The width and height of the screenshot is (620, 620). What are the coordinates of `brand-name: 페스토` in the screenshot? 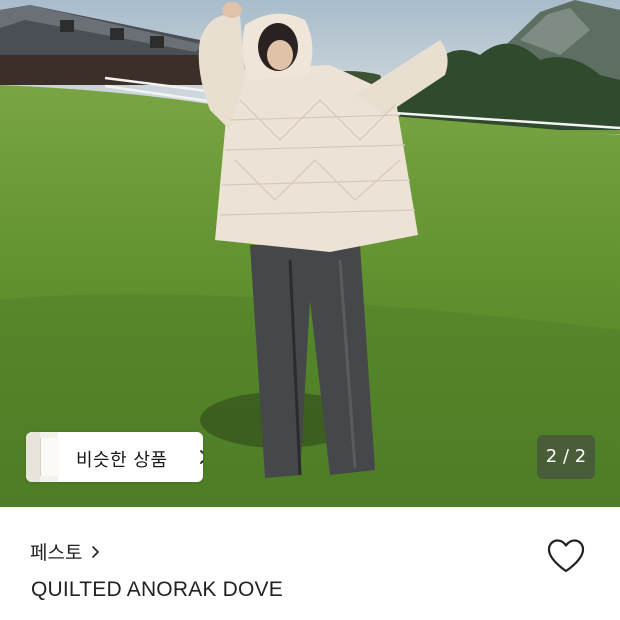 It's located at (56, 553).